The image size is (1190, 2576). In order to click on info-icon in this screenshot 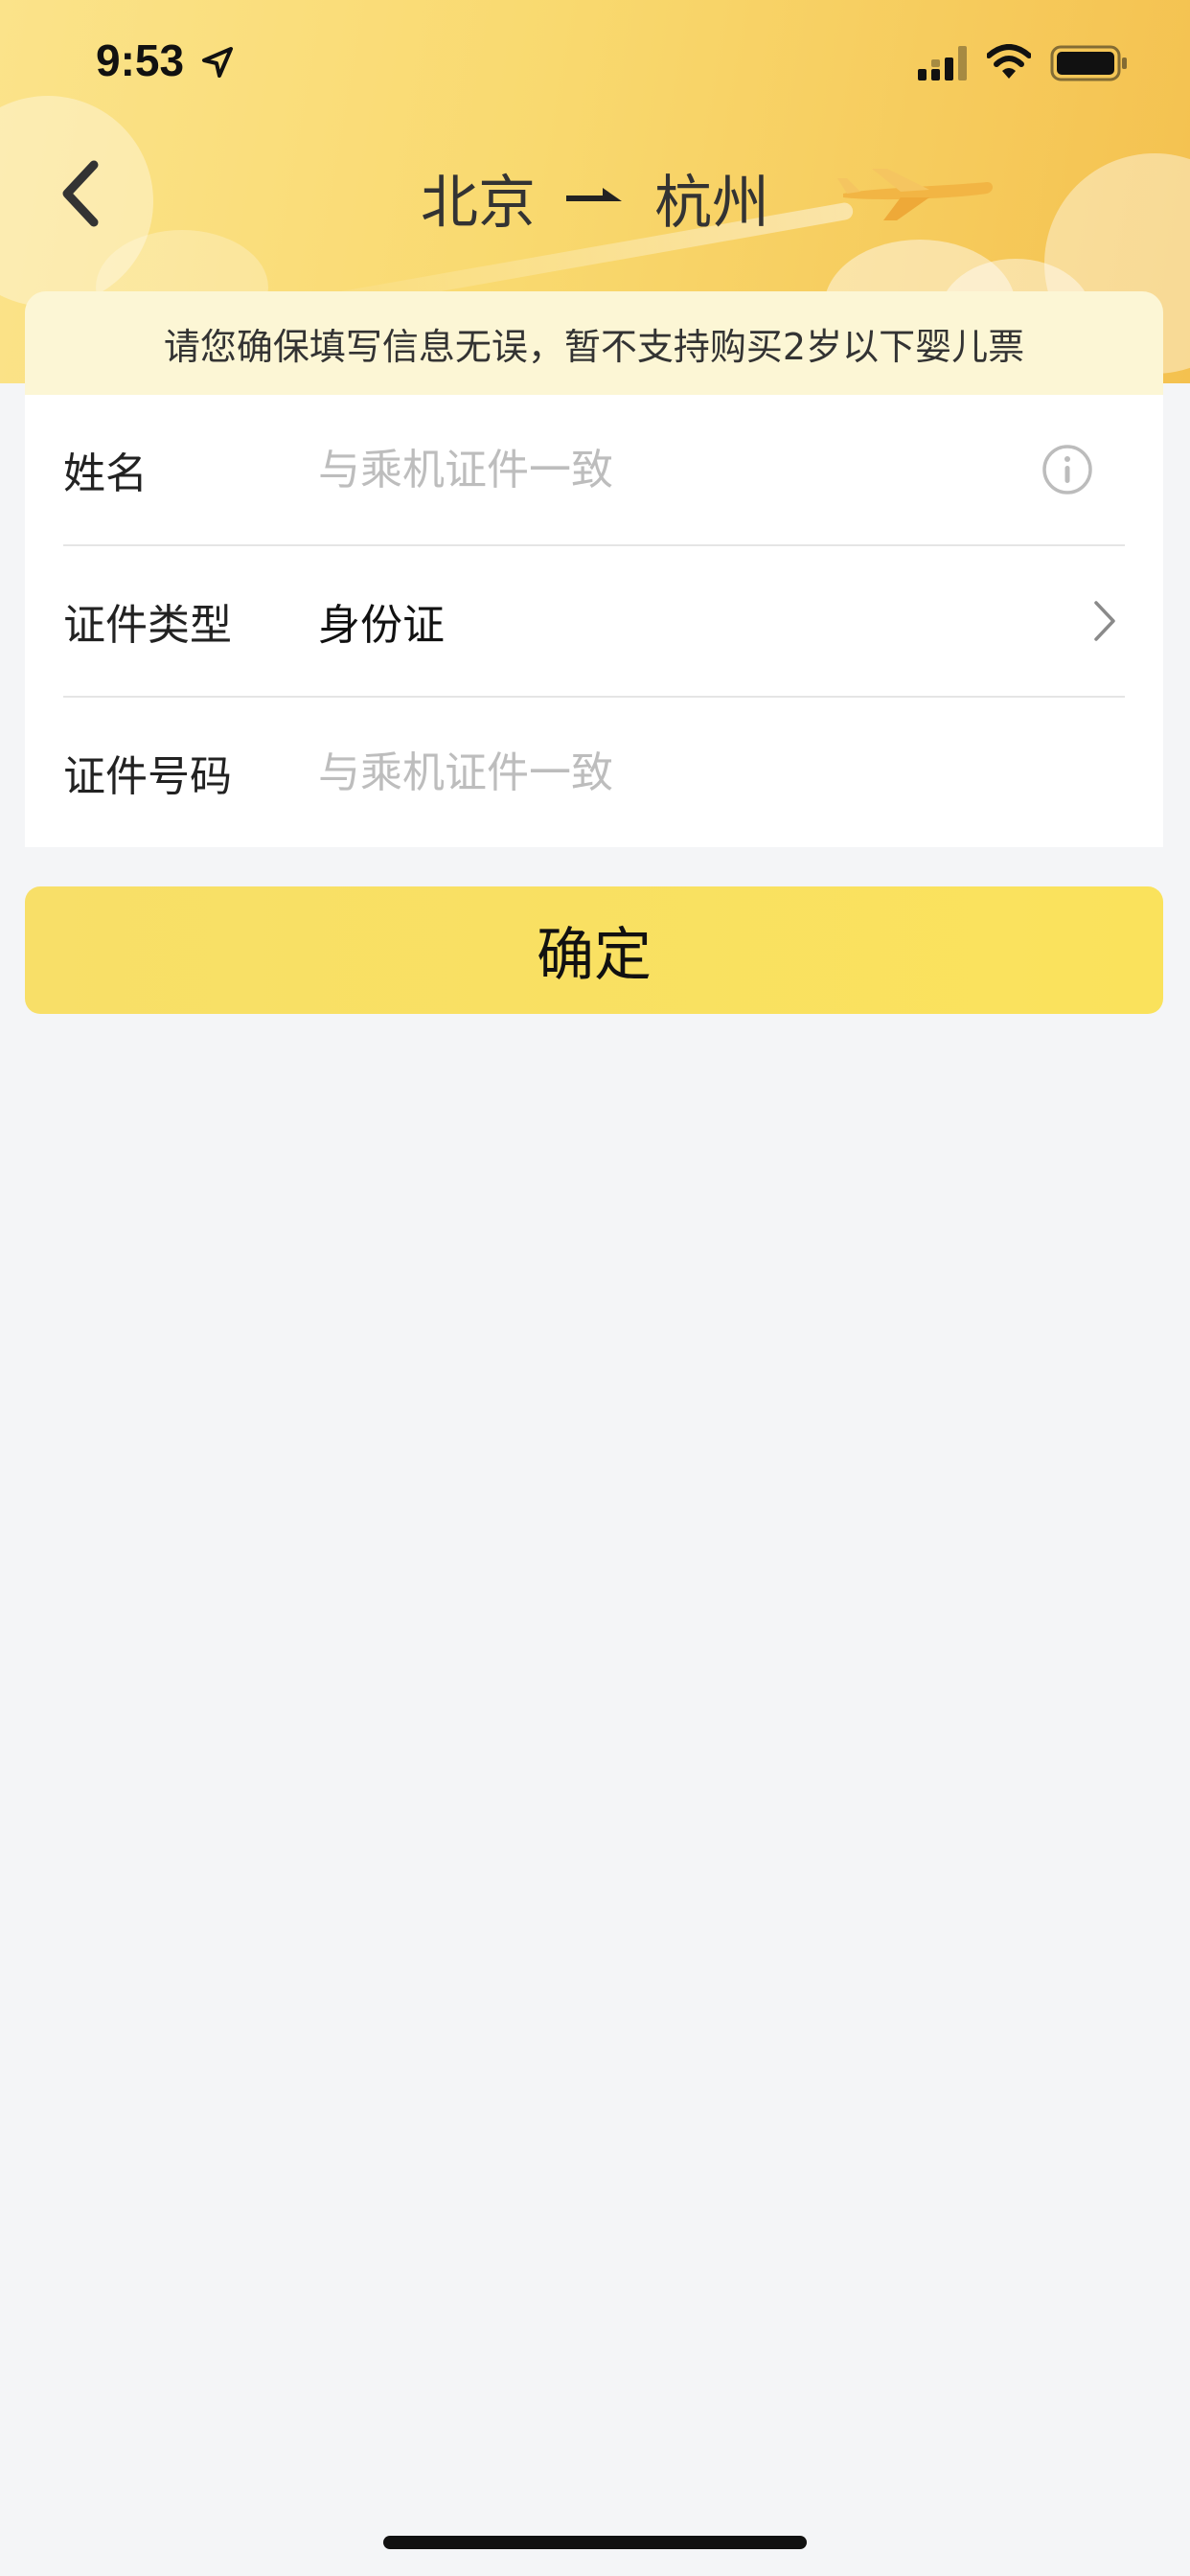, I will do `click(1068, 469)`.